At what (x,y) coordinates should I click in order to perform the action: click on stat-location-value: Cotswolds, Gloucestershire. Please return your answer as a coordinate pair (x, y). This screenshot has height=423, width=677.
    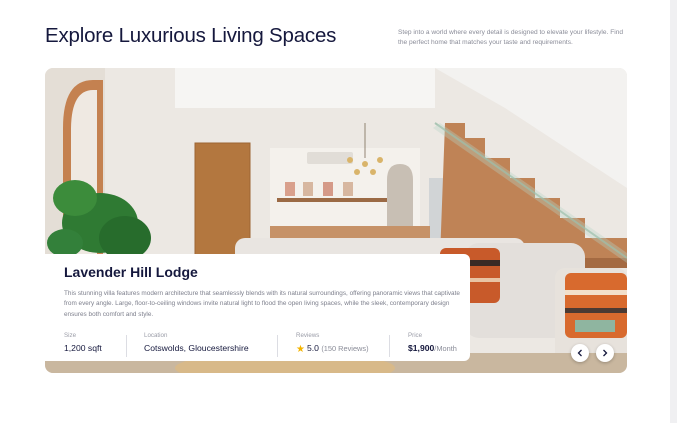
    Looking at the image, I should click on (196, 348).